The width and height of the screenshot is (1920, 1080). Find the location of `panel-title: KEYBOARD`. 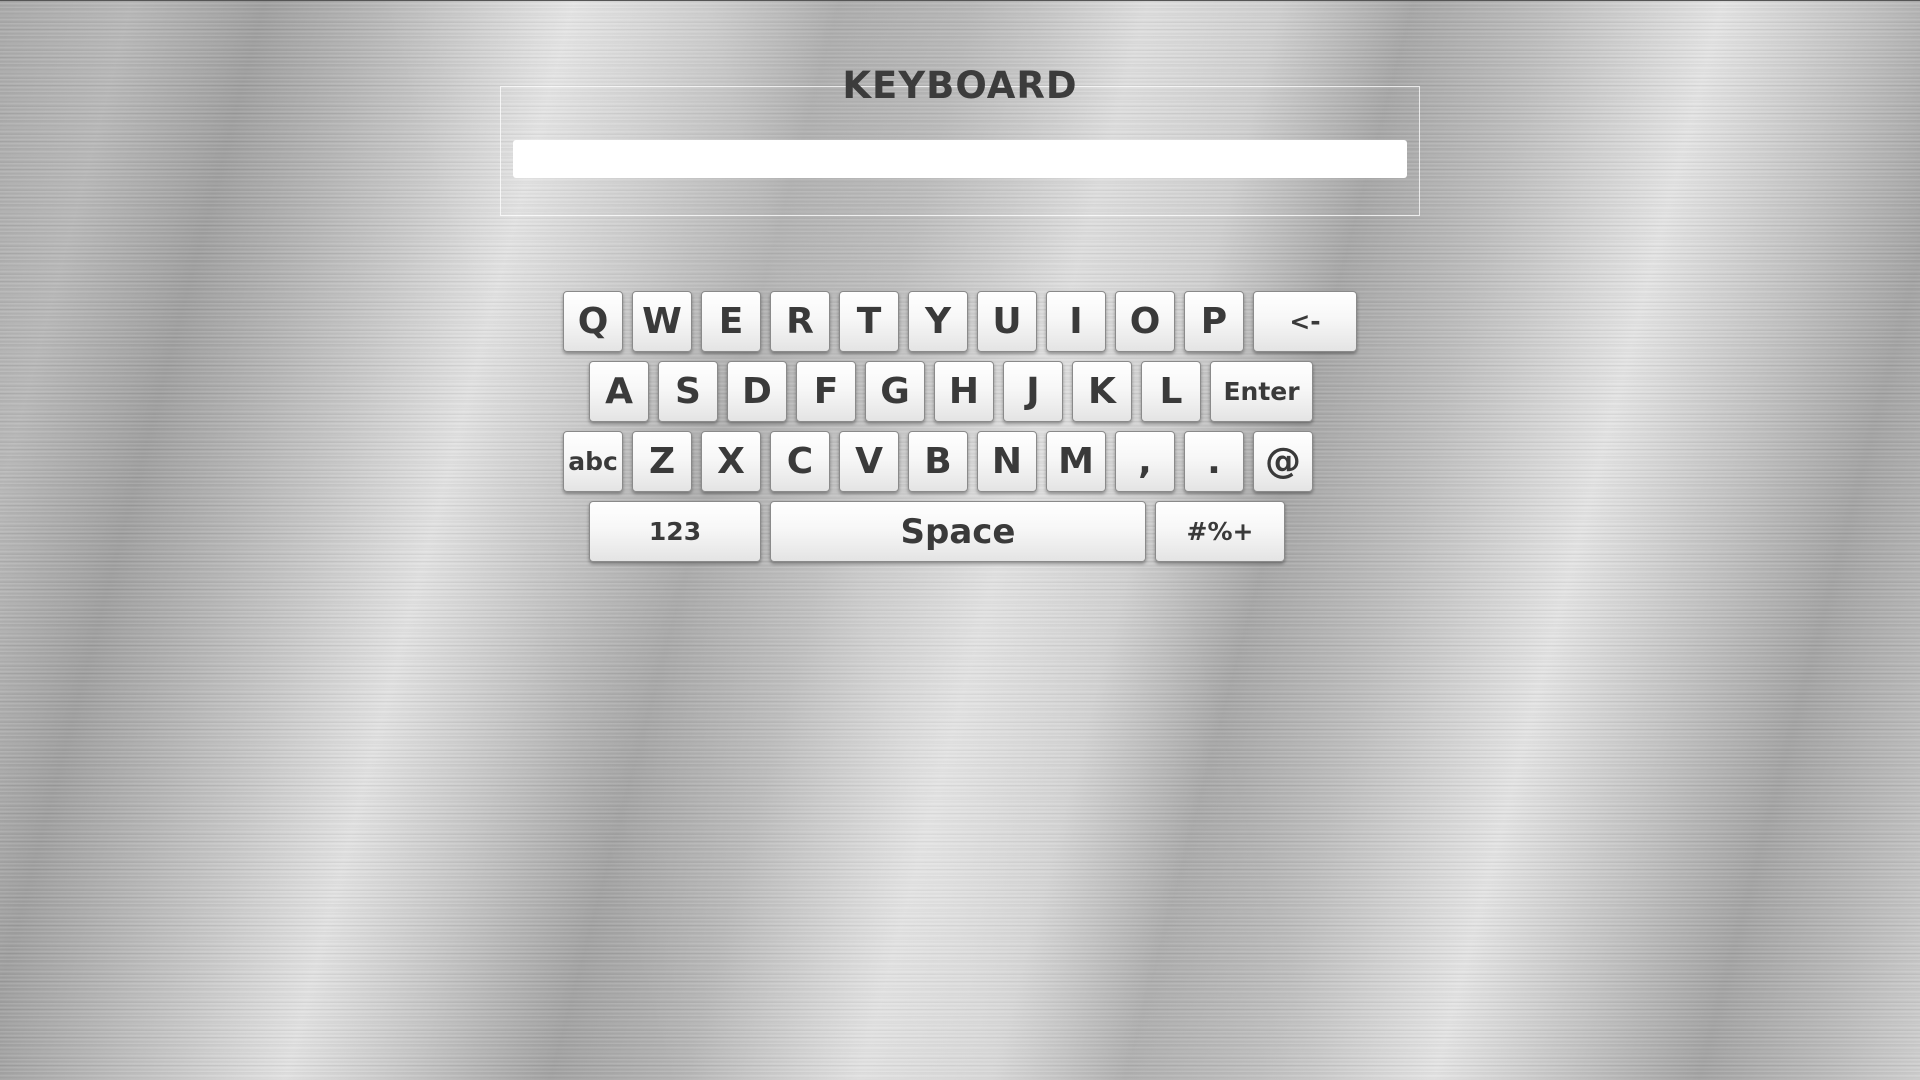

panel-title: KEYBOARD is located at coordinates (960, 86).